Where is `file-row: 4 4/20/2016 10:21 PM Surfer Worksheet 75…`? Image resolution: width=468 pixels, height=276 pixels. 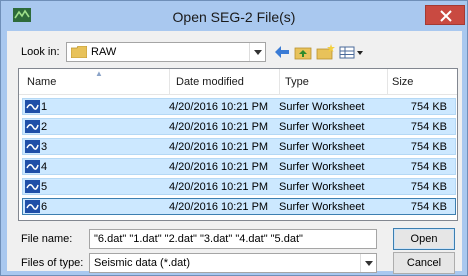
file-row: 4 4/20/2016 10:21 PM Surfer Worksheet 75… is located at coordinates (239, 166).